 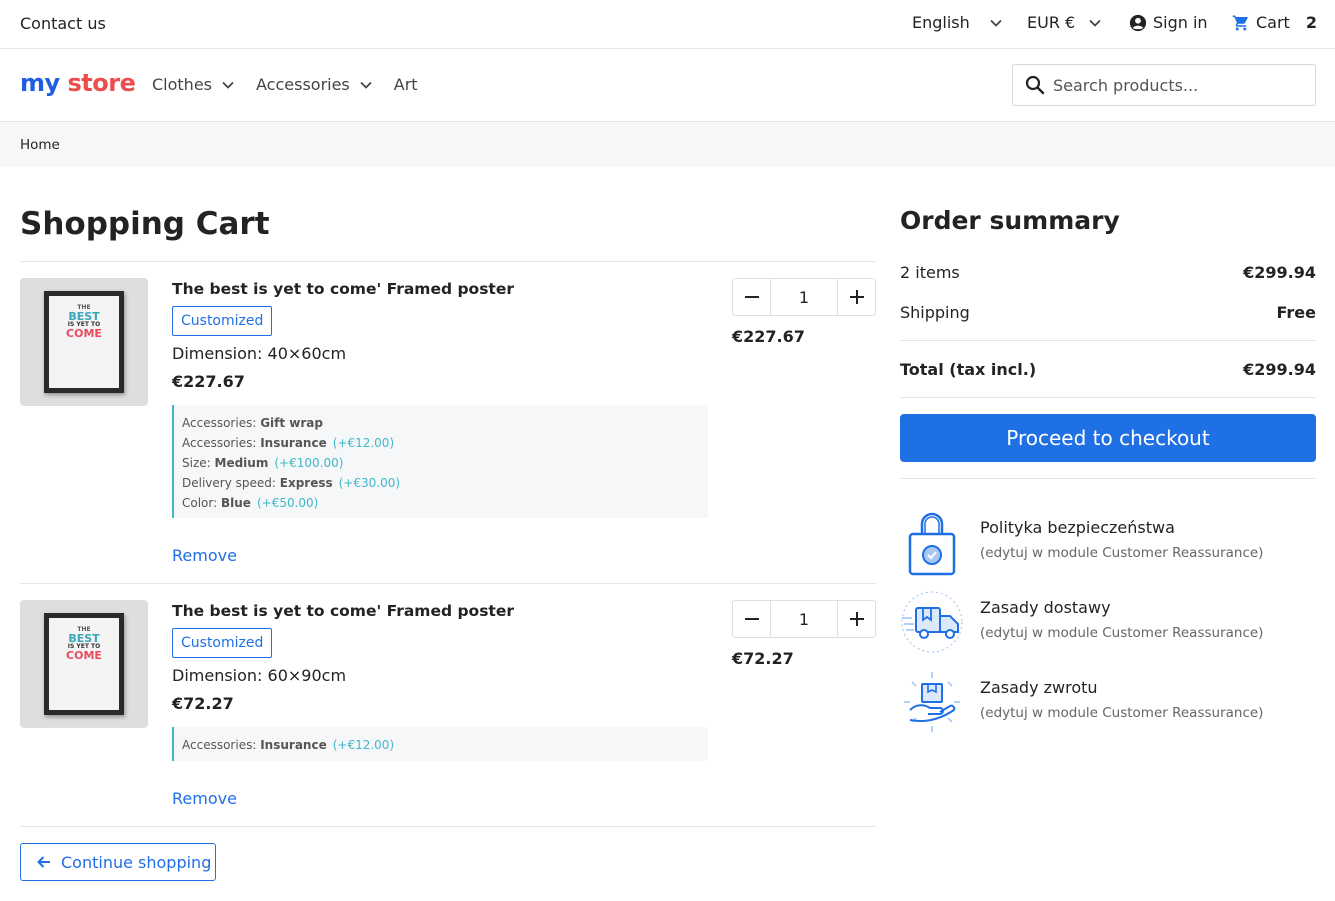 I want to click on language-selector: English, so click(x=957, y=22).